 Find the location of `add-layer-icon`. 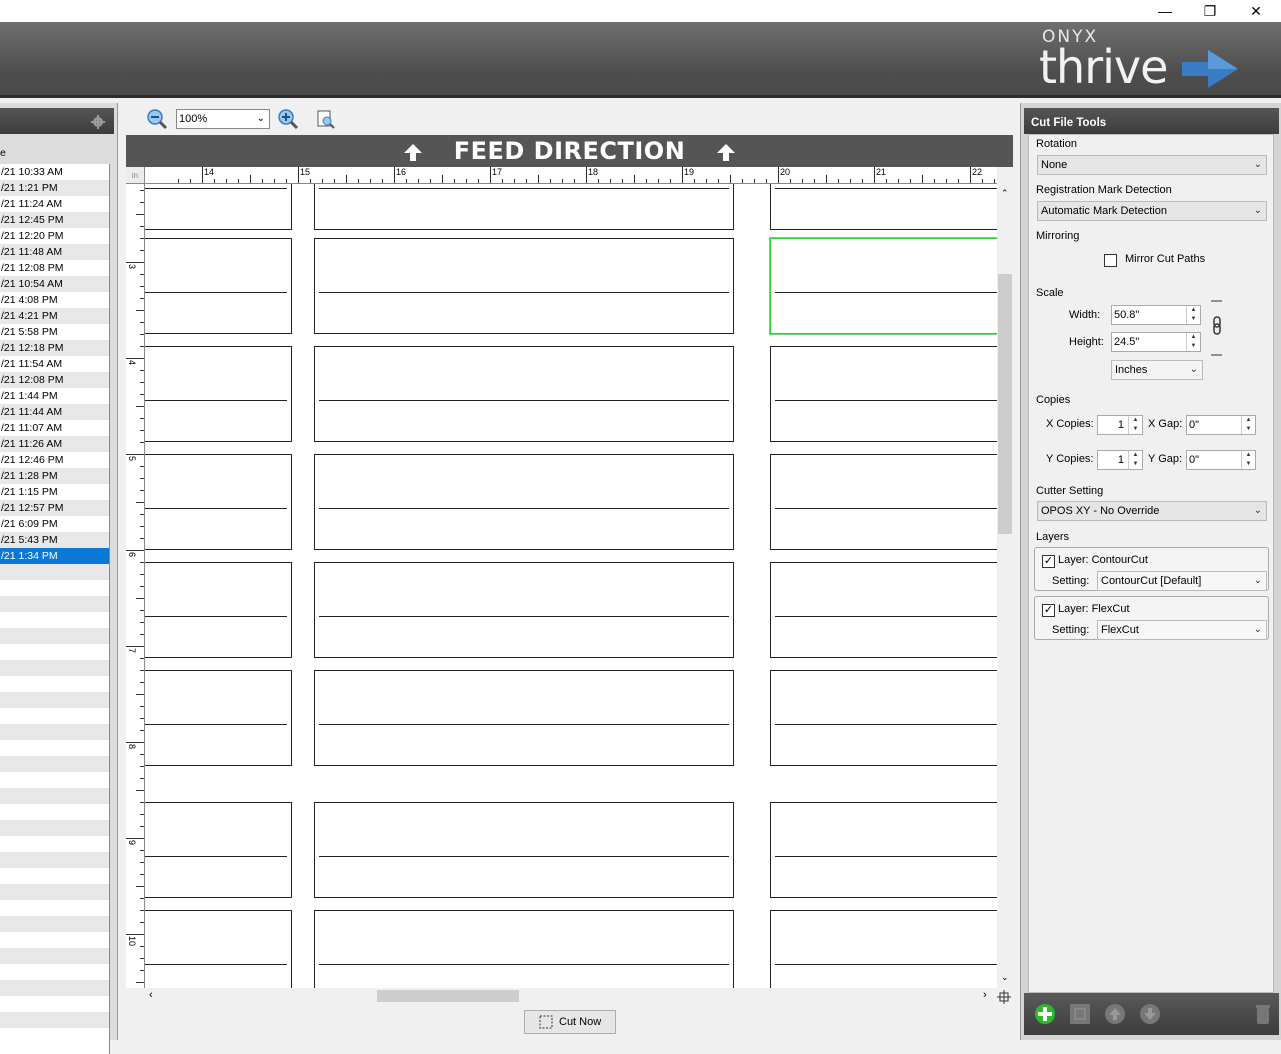

add-layer-icon is located at coordinates (1045, 1014).